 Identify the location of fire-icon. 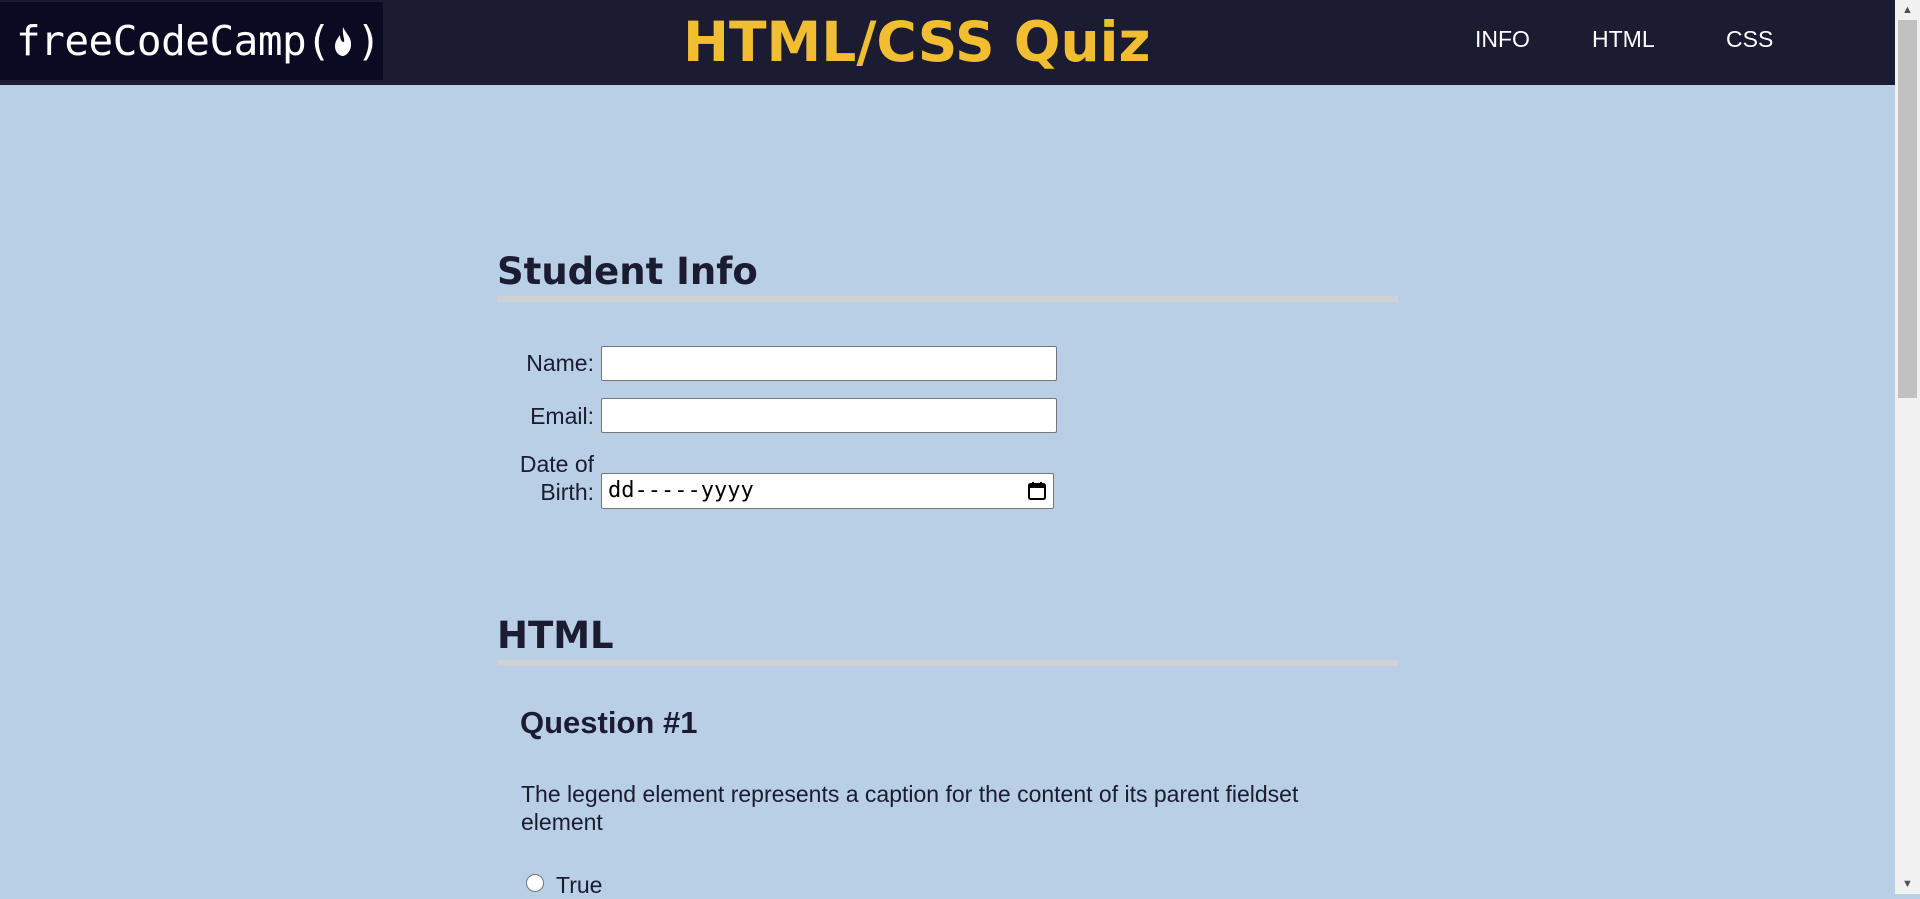
(343, 41).